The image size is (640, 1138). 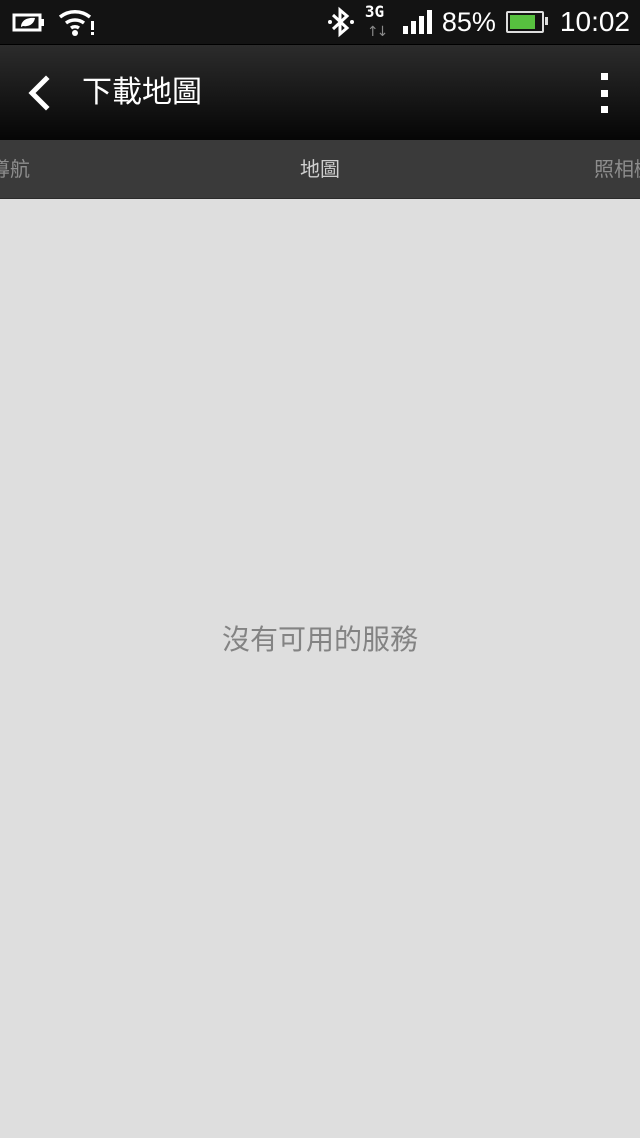 I want to click on chevron-left-icon, so click(x=39, y=93).